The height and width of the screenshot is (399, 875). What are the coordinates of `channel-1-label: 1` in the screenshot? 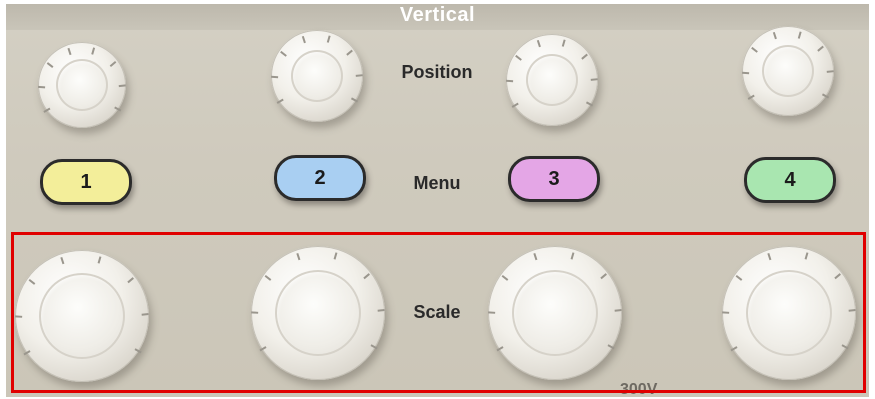 It's located at (86, 181).